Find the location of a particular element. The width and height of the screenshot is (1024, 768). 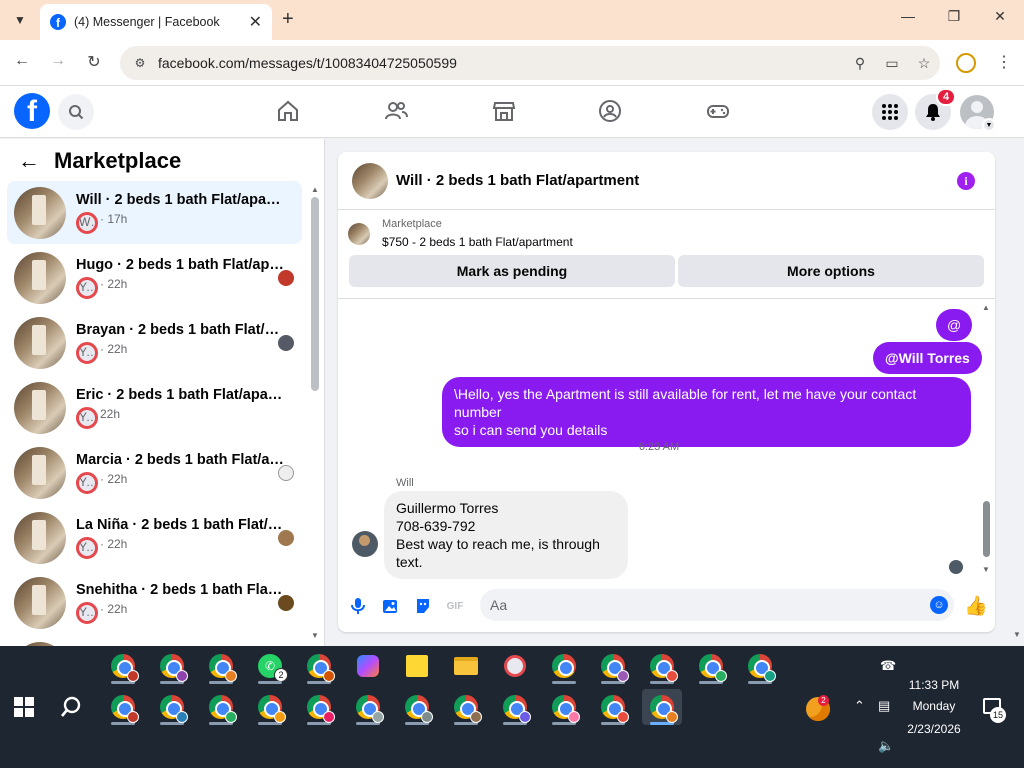

chrome-app-icon-active is located at coordinates (662, 707).